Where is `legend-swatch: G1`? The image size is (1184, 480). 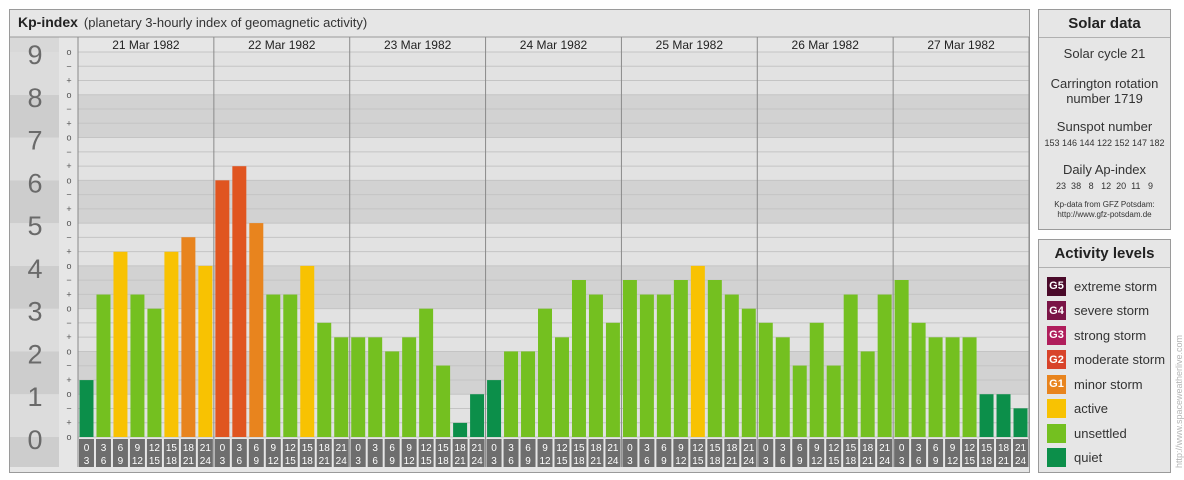
legend-swatch: G1 is located at coordinates (1056, 384).